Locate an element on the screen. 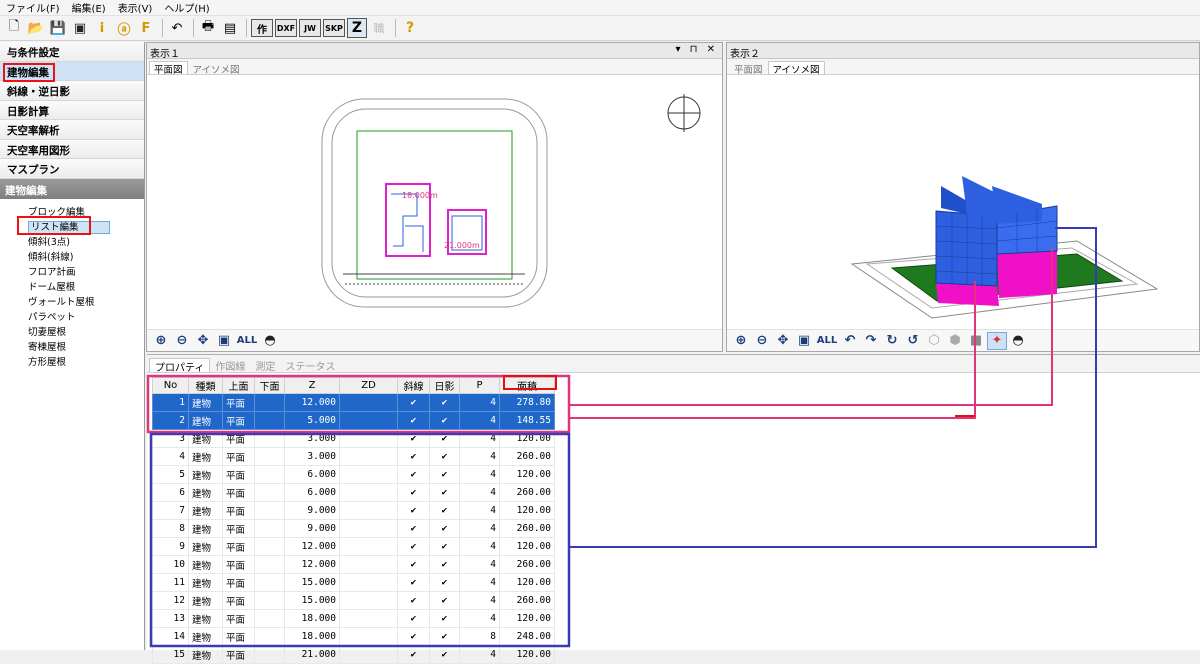  open-icon: 📂 is located at coordinates (36, 28).